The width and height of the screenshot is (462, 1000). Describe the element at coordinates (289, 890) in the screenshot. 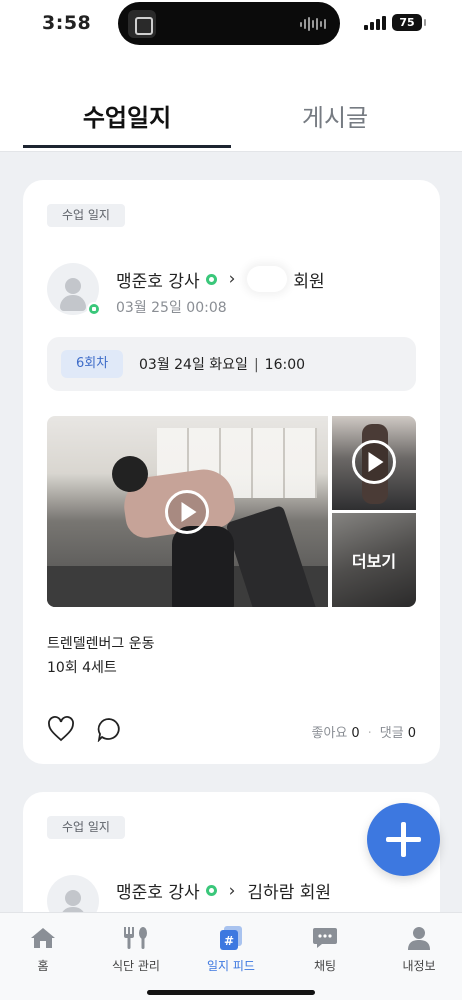

I see `member-name: 김하람 회원` at that location.